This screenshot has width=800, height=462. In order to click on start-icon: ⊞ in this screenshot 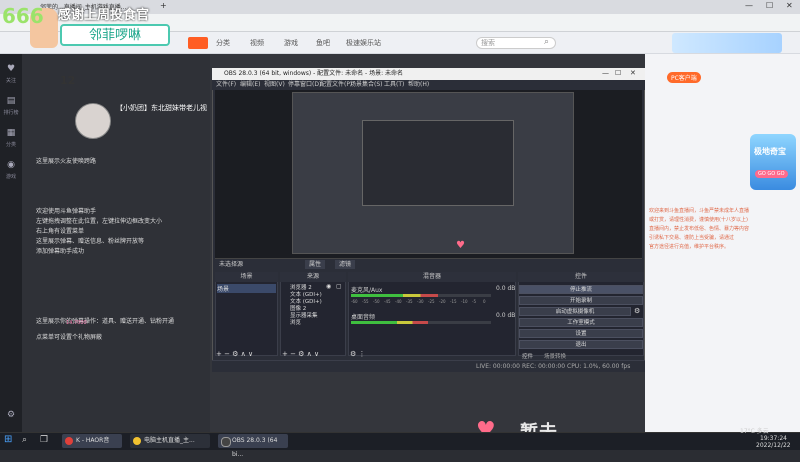, I will do `click(8, 439)`.